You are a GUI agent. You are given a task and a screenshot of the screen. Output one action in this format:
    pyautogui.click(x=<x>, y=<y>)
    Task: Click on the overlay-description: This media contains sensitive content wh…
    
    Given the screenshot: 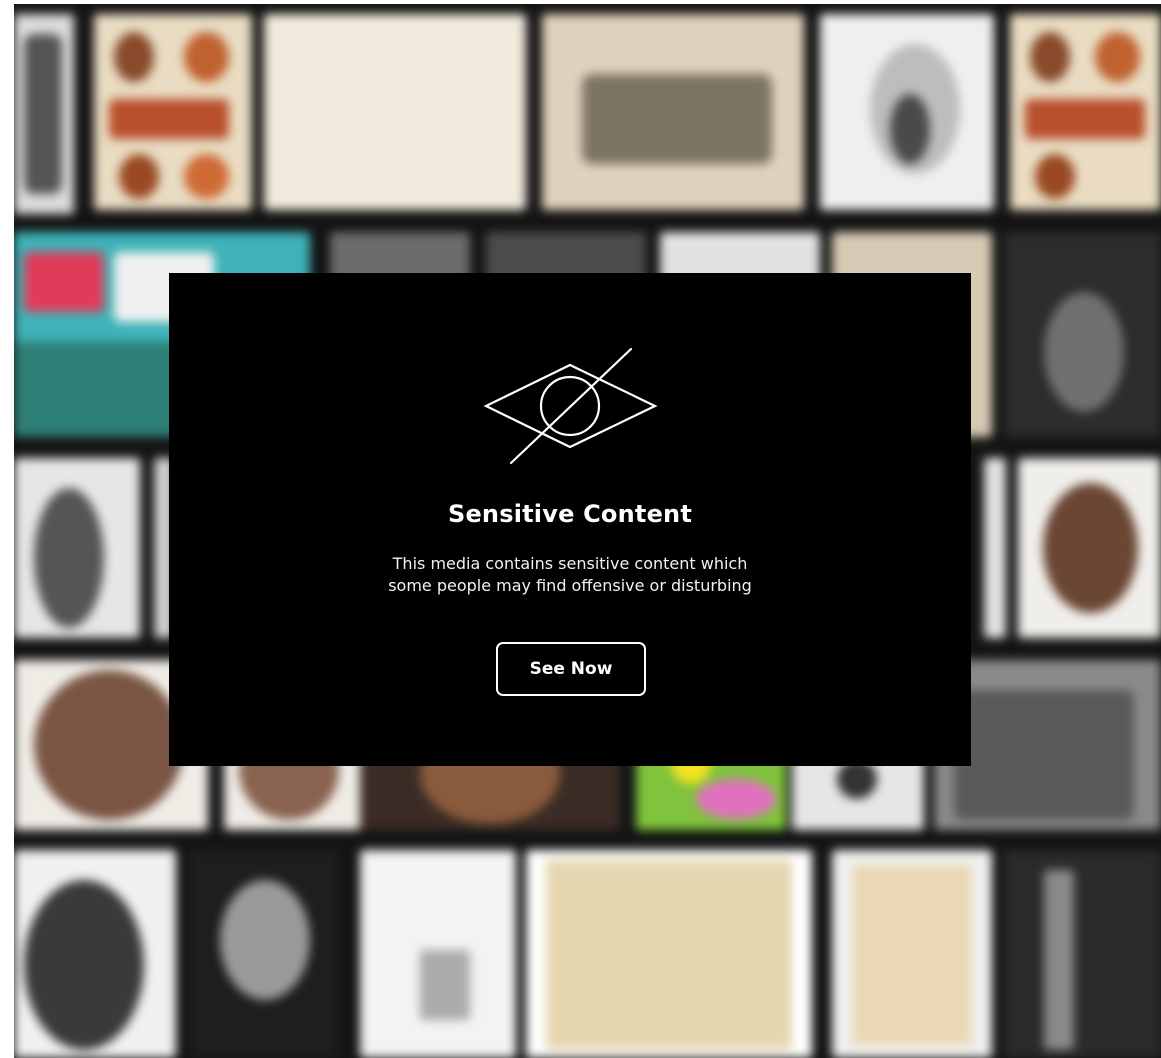 What is the action you would take?
    pyautogui.click(x=570, y=575)
    